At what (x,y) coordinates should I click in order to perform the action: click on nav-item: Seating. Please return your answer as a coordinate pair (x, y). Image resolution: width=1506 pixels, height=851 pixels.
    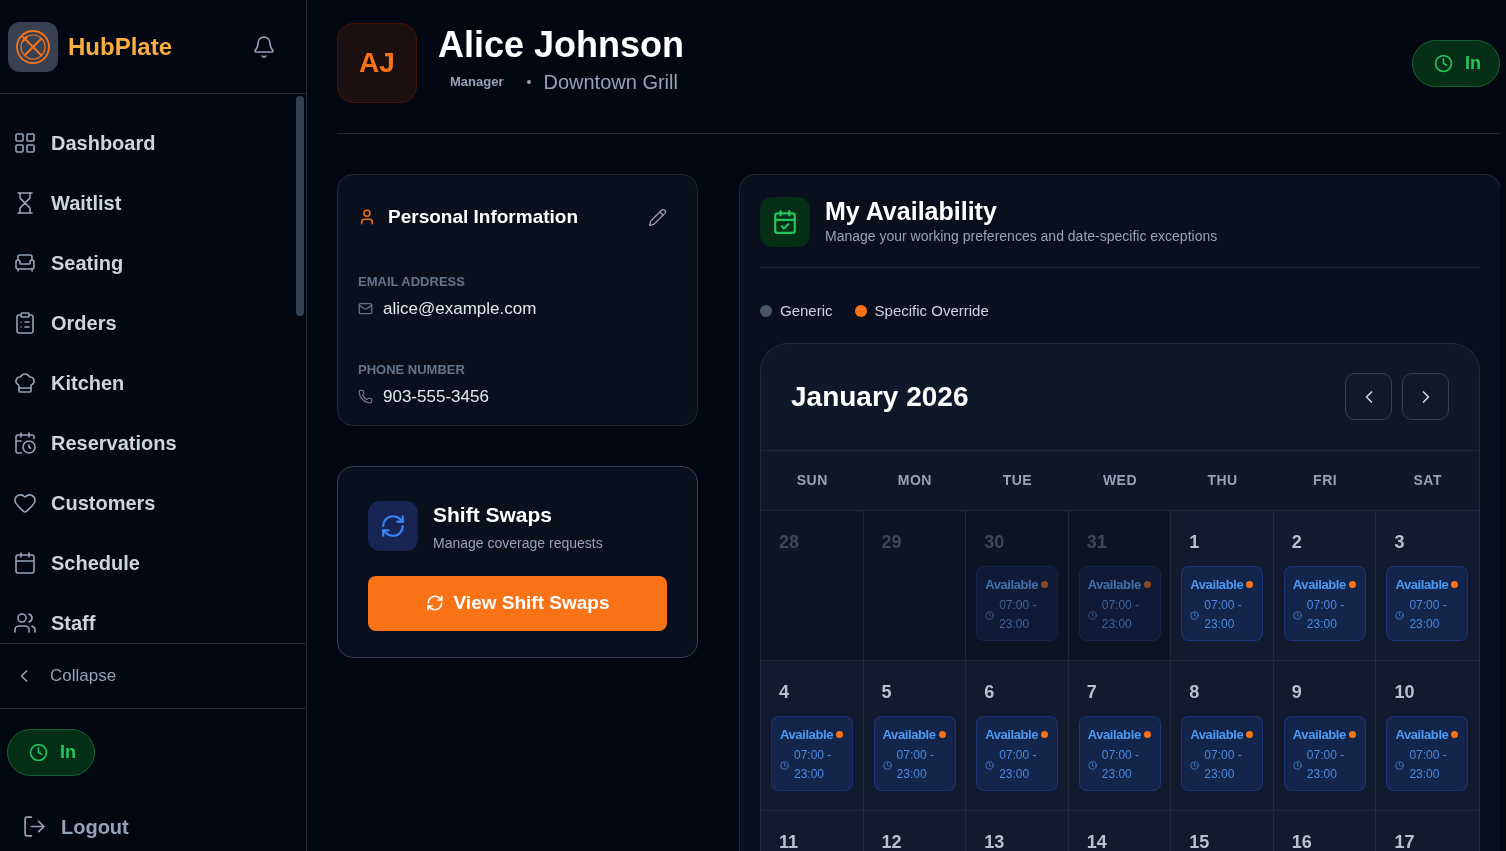
    Looking at the image, I should click on (153, 263).